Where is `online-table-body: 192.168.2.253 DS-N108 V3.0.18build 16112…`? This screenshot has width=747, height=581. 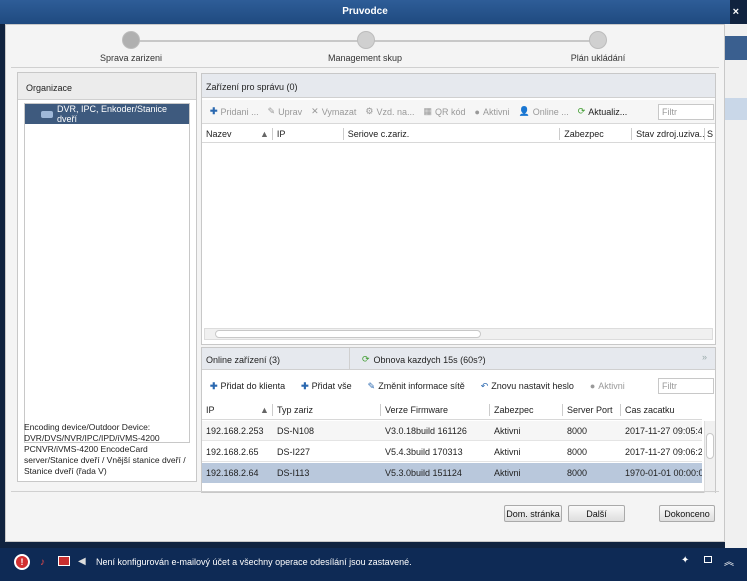 online-table-body: 192.168.2.253 DS-N108 V3.0.18build 16112… is located at coordinates (452, 457).